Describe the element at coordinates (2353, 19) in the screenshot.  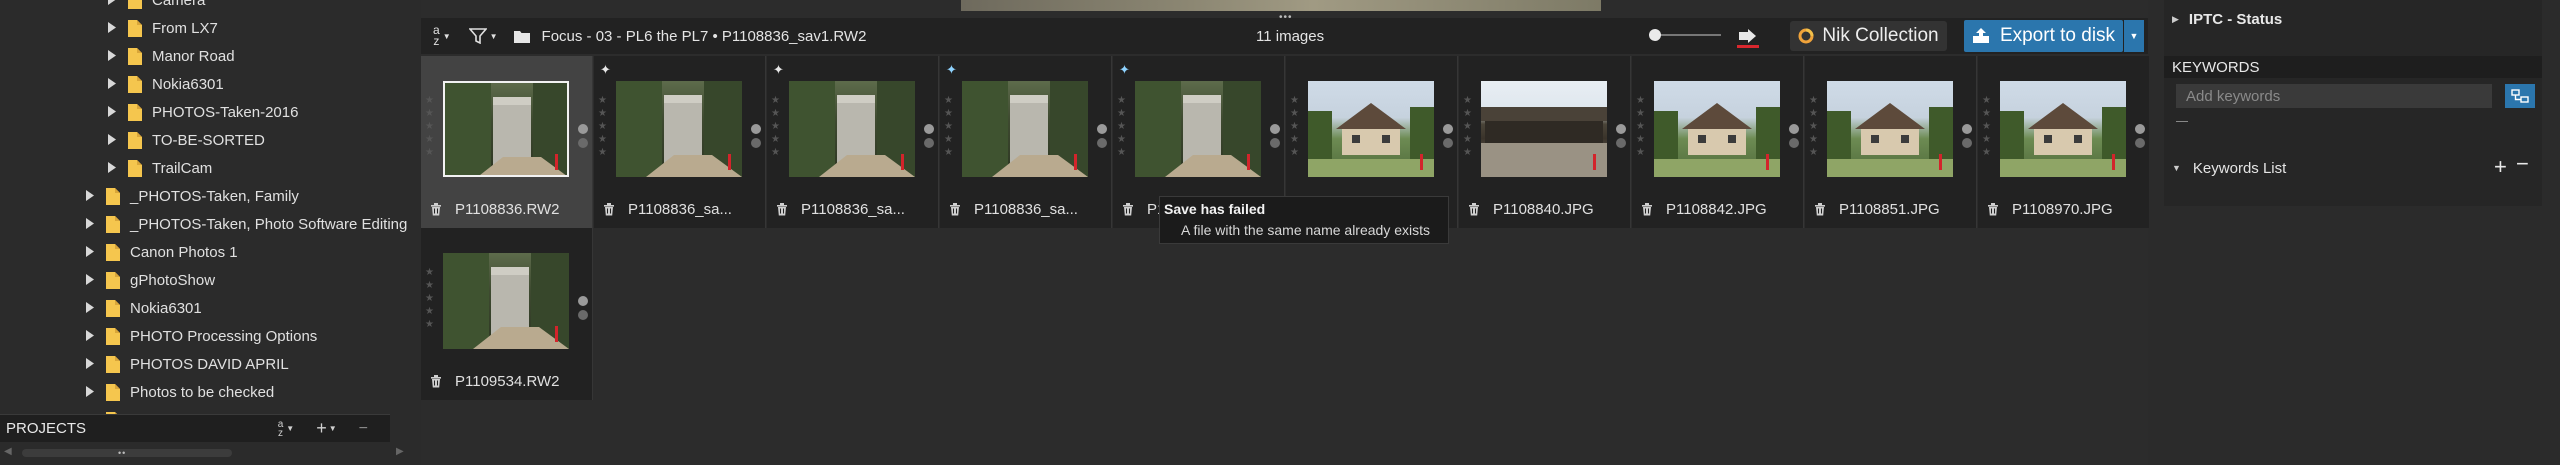
I see `iptc-status-section-header: ▶ IPTC - Status` at that location.